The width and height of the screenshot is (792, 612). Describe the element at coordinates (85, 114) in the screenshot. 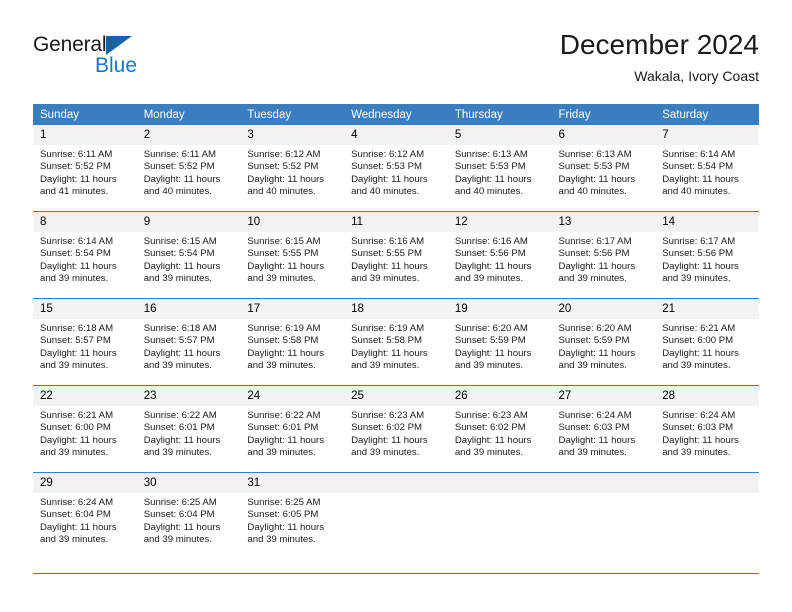

I see `weekday-header-sunday: Sunday` at that location.